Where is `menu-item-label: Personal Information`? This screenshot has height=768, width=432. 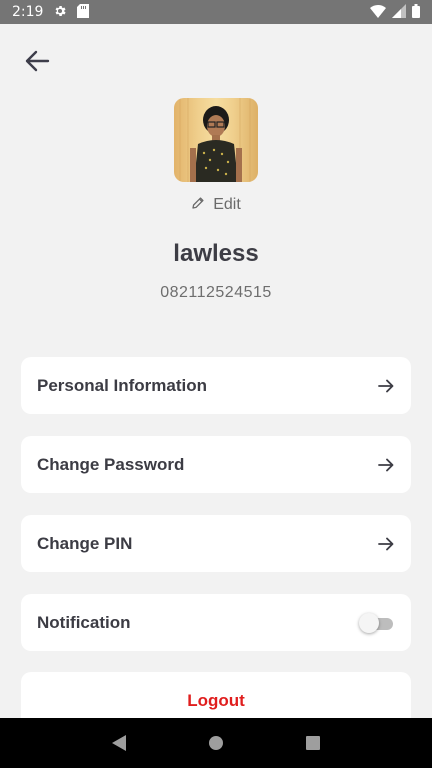
menu-item-label: Personal Information is located at coordinates (122, 385).